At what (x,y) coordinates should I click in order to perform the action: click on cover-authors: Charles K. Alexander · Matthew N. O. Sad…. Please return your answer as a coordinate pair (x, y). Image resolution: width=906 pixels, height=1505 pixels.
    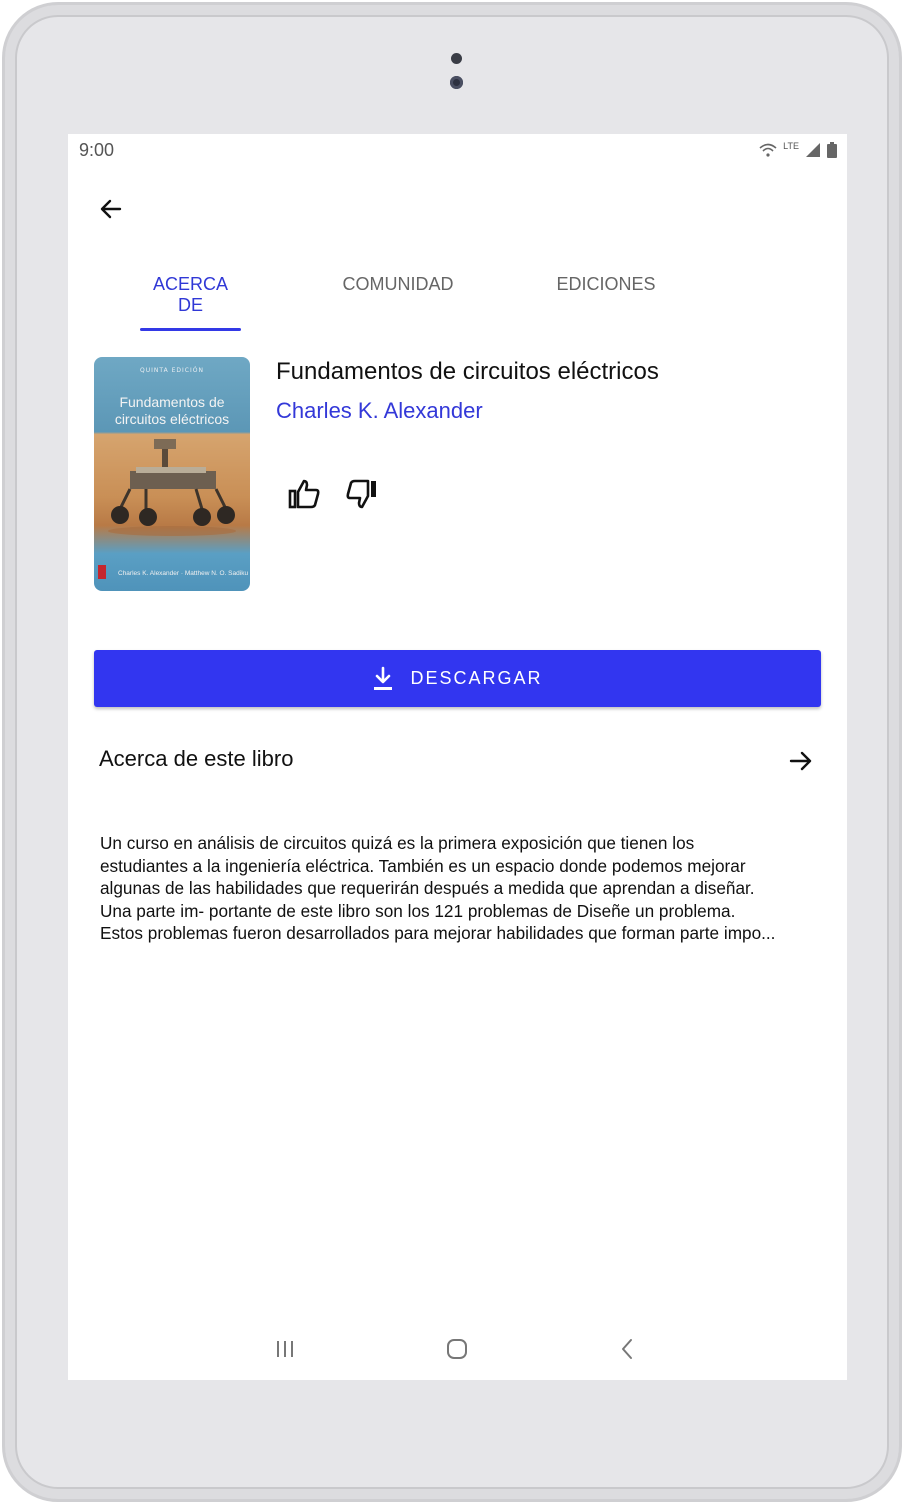
    Looking at the image, I should click on (183, 573).